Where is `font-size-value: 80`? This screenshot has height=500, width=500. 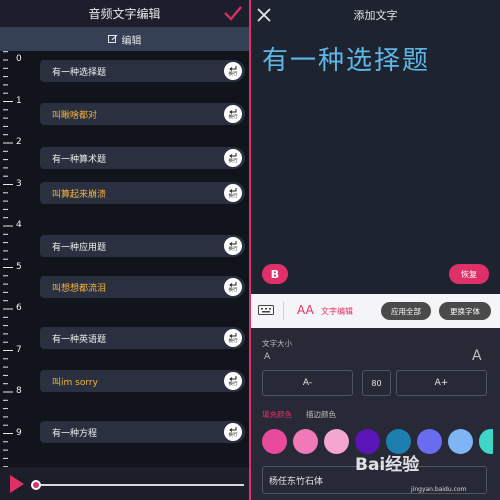
font-size-value: 80 is located at coordinates (376, 383).